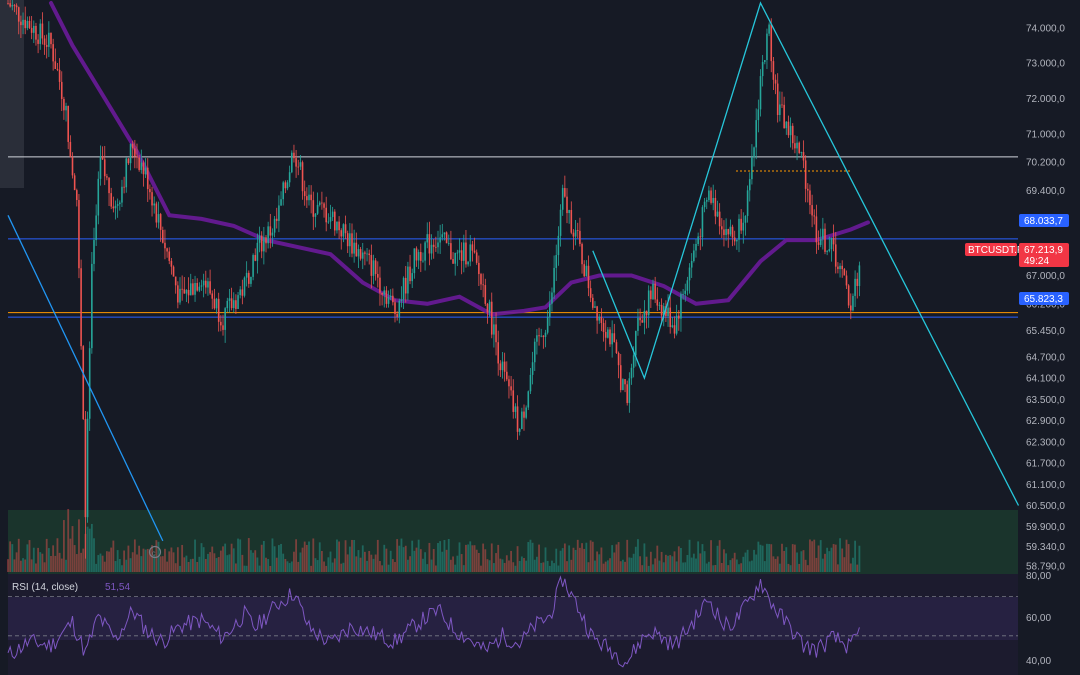 This screenshot has height=675, width=1080. I want to click on rsi-legend: RSI (14, close) 51,54, so click(71, 587).